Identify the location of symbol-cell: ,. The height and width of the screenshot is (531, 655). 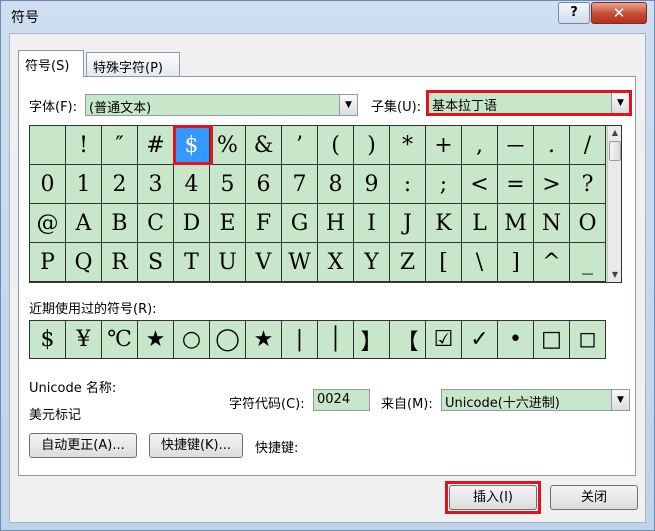
(480, 145).